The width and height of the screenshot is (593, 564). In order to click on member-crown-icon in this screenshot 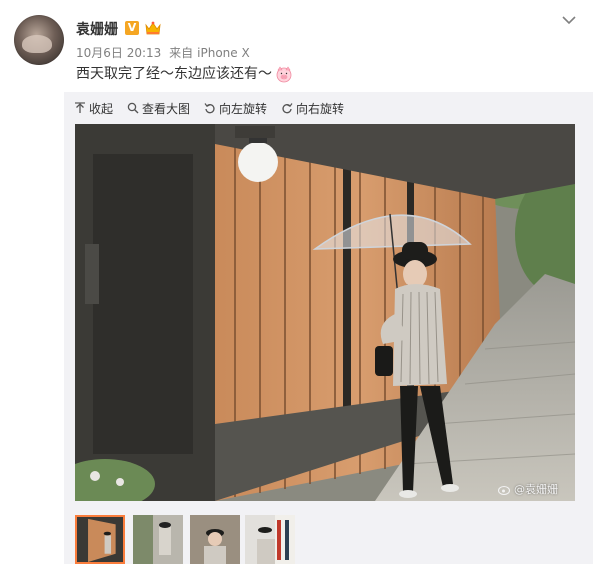, I will do `click(153, 28)`.